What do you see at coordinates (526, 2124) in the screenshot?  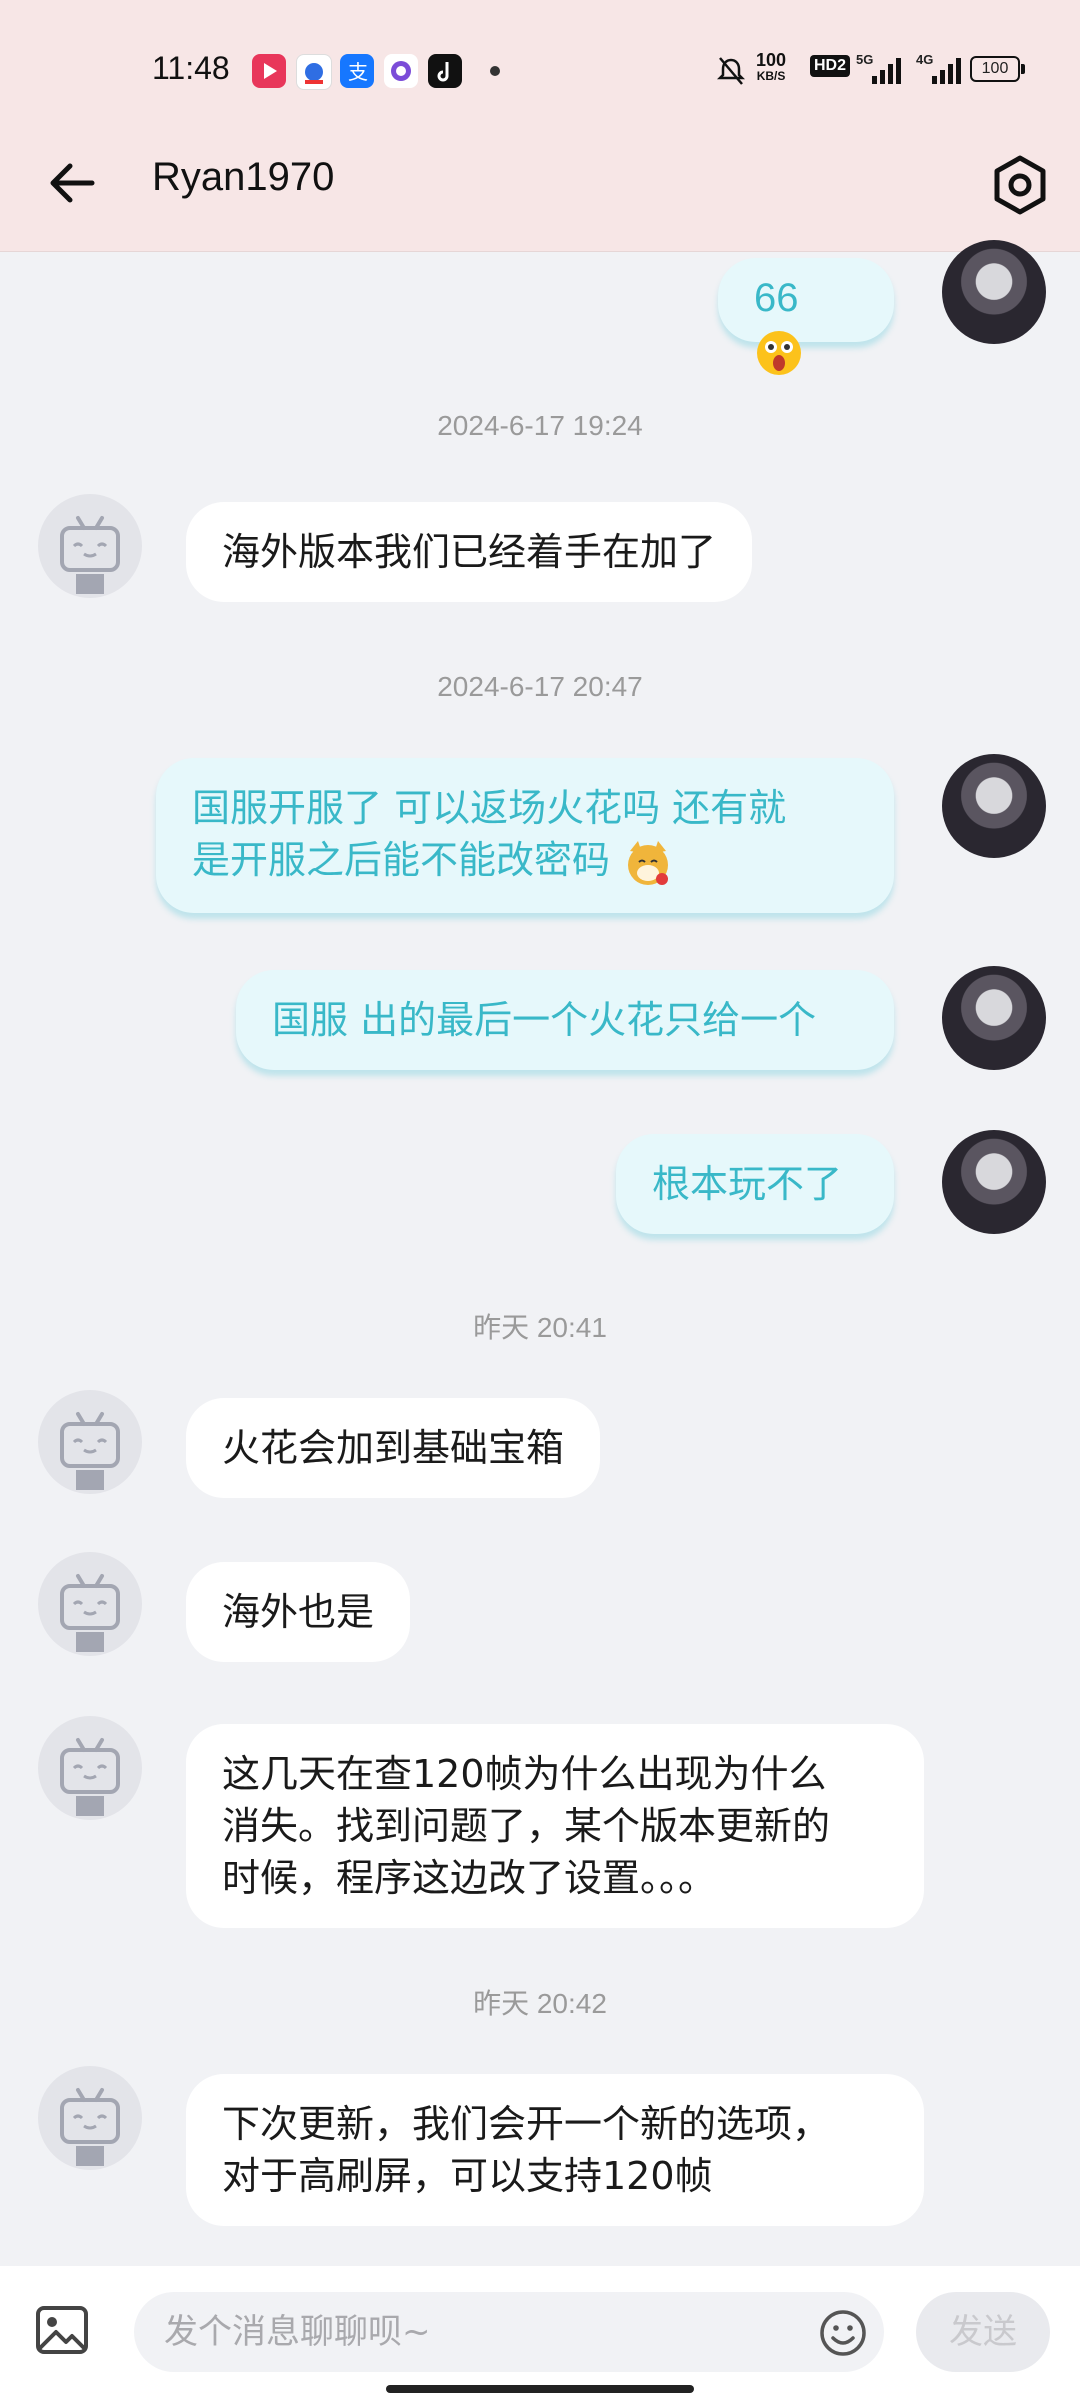 I see `message-line: 下次更新，我们会开一个新的选项，` at bounding box center [526, 2124].